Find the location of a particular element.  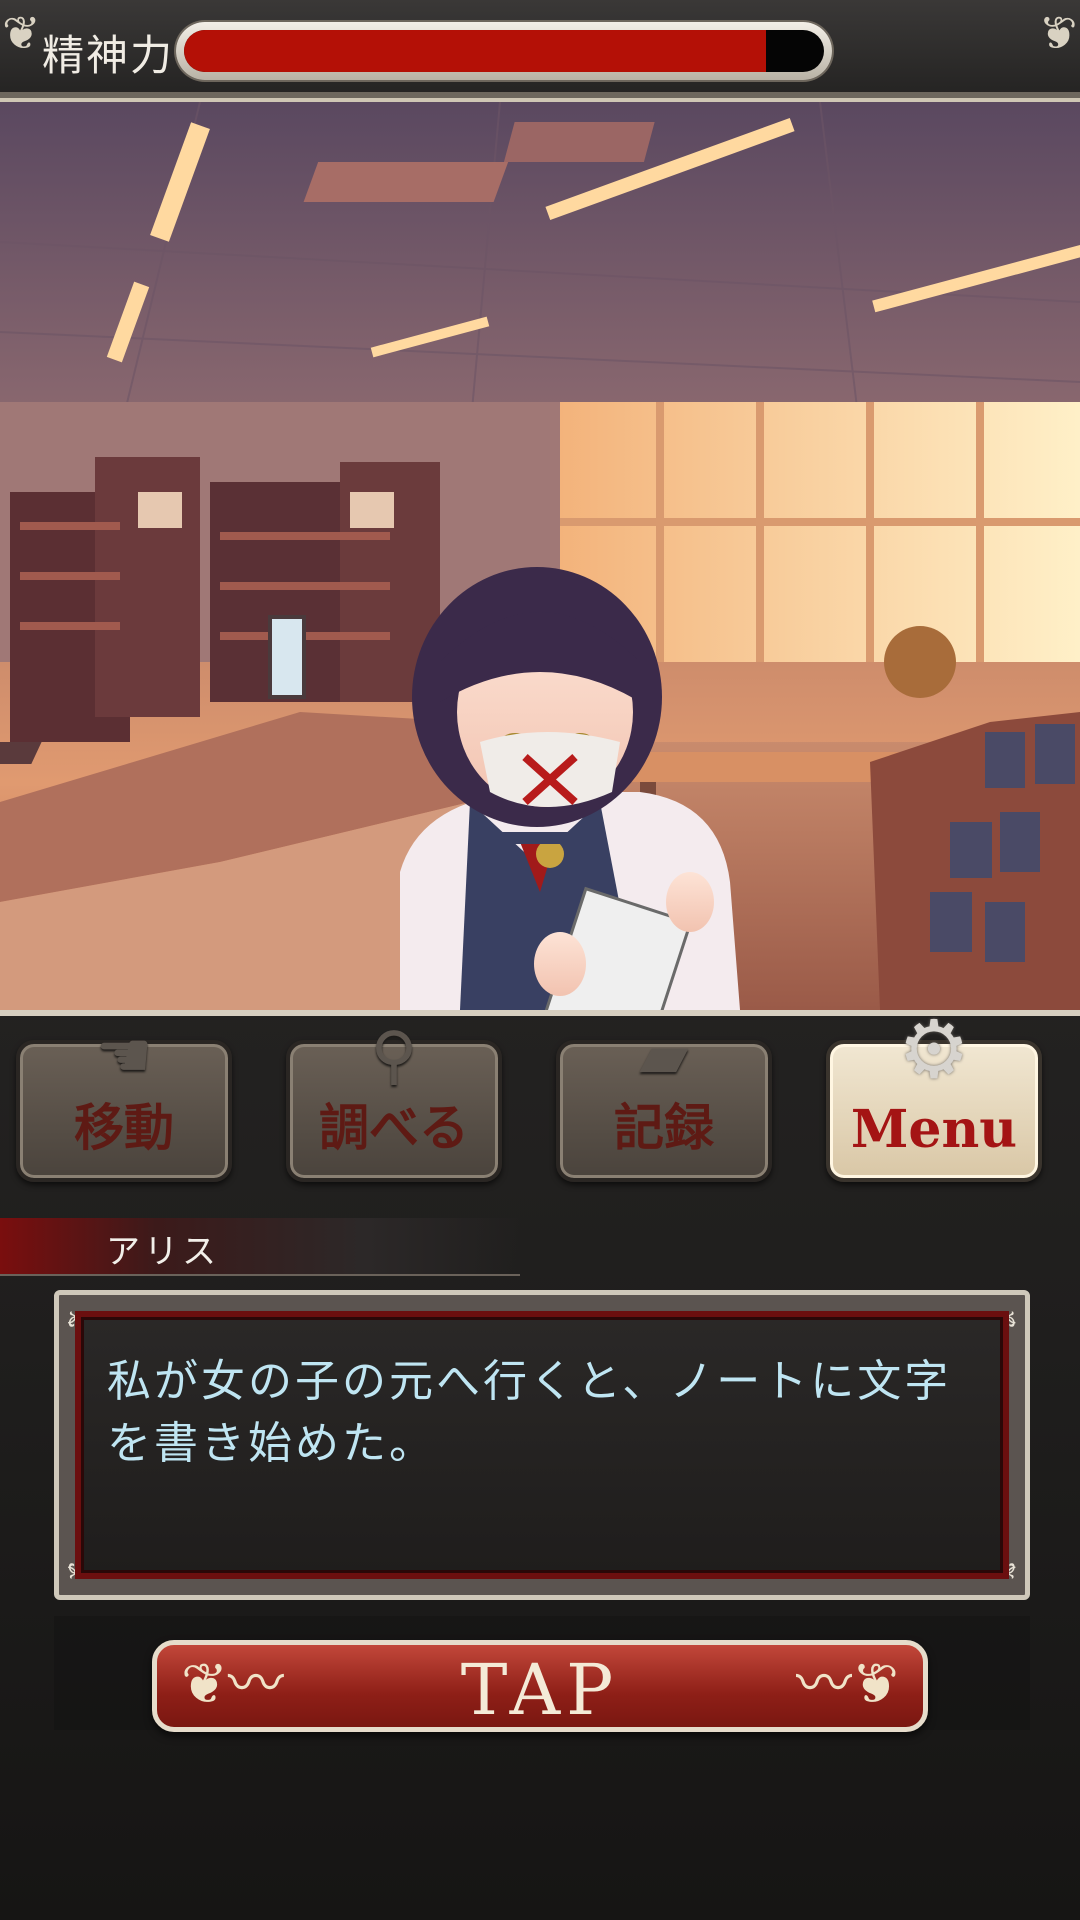

folder-icon: ▰ is located at coordinates (664, 1056).